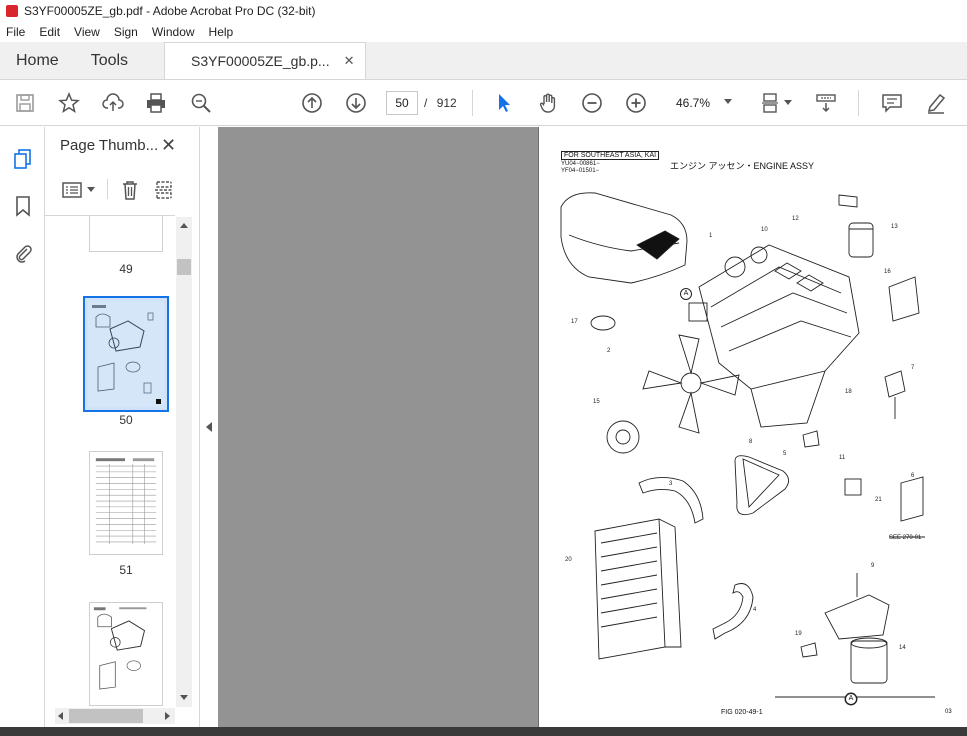  I want to click on menu-bar: File Edit View Sign Window Help, so click(483, 32).